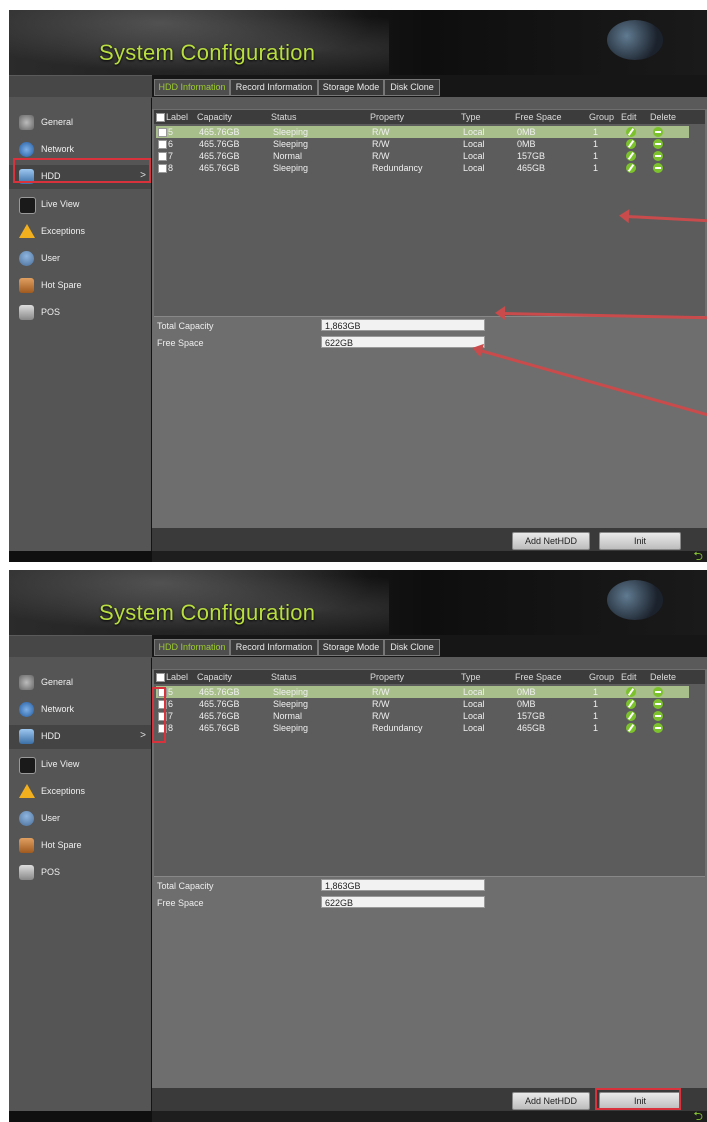 The height and width of the screenshot is (1122, 707). What do you see at coordinates (26, 258) in the screenshot?
I see `user-icon` at bounding box center [26, 258].